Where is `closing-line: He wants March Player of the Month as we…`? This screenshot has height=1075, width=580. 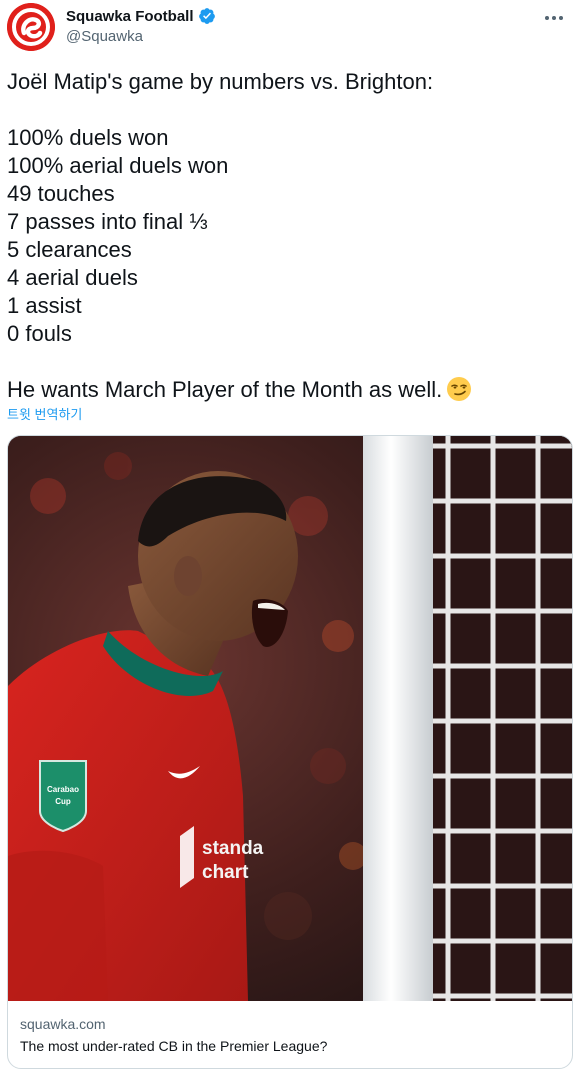 closing-line: He wants March Player of the Month as we… is located at coordinates (287, 390).